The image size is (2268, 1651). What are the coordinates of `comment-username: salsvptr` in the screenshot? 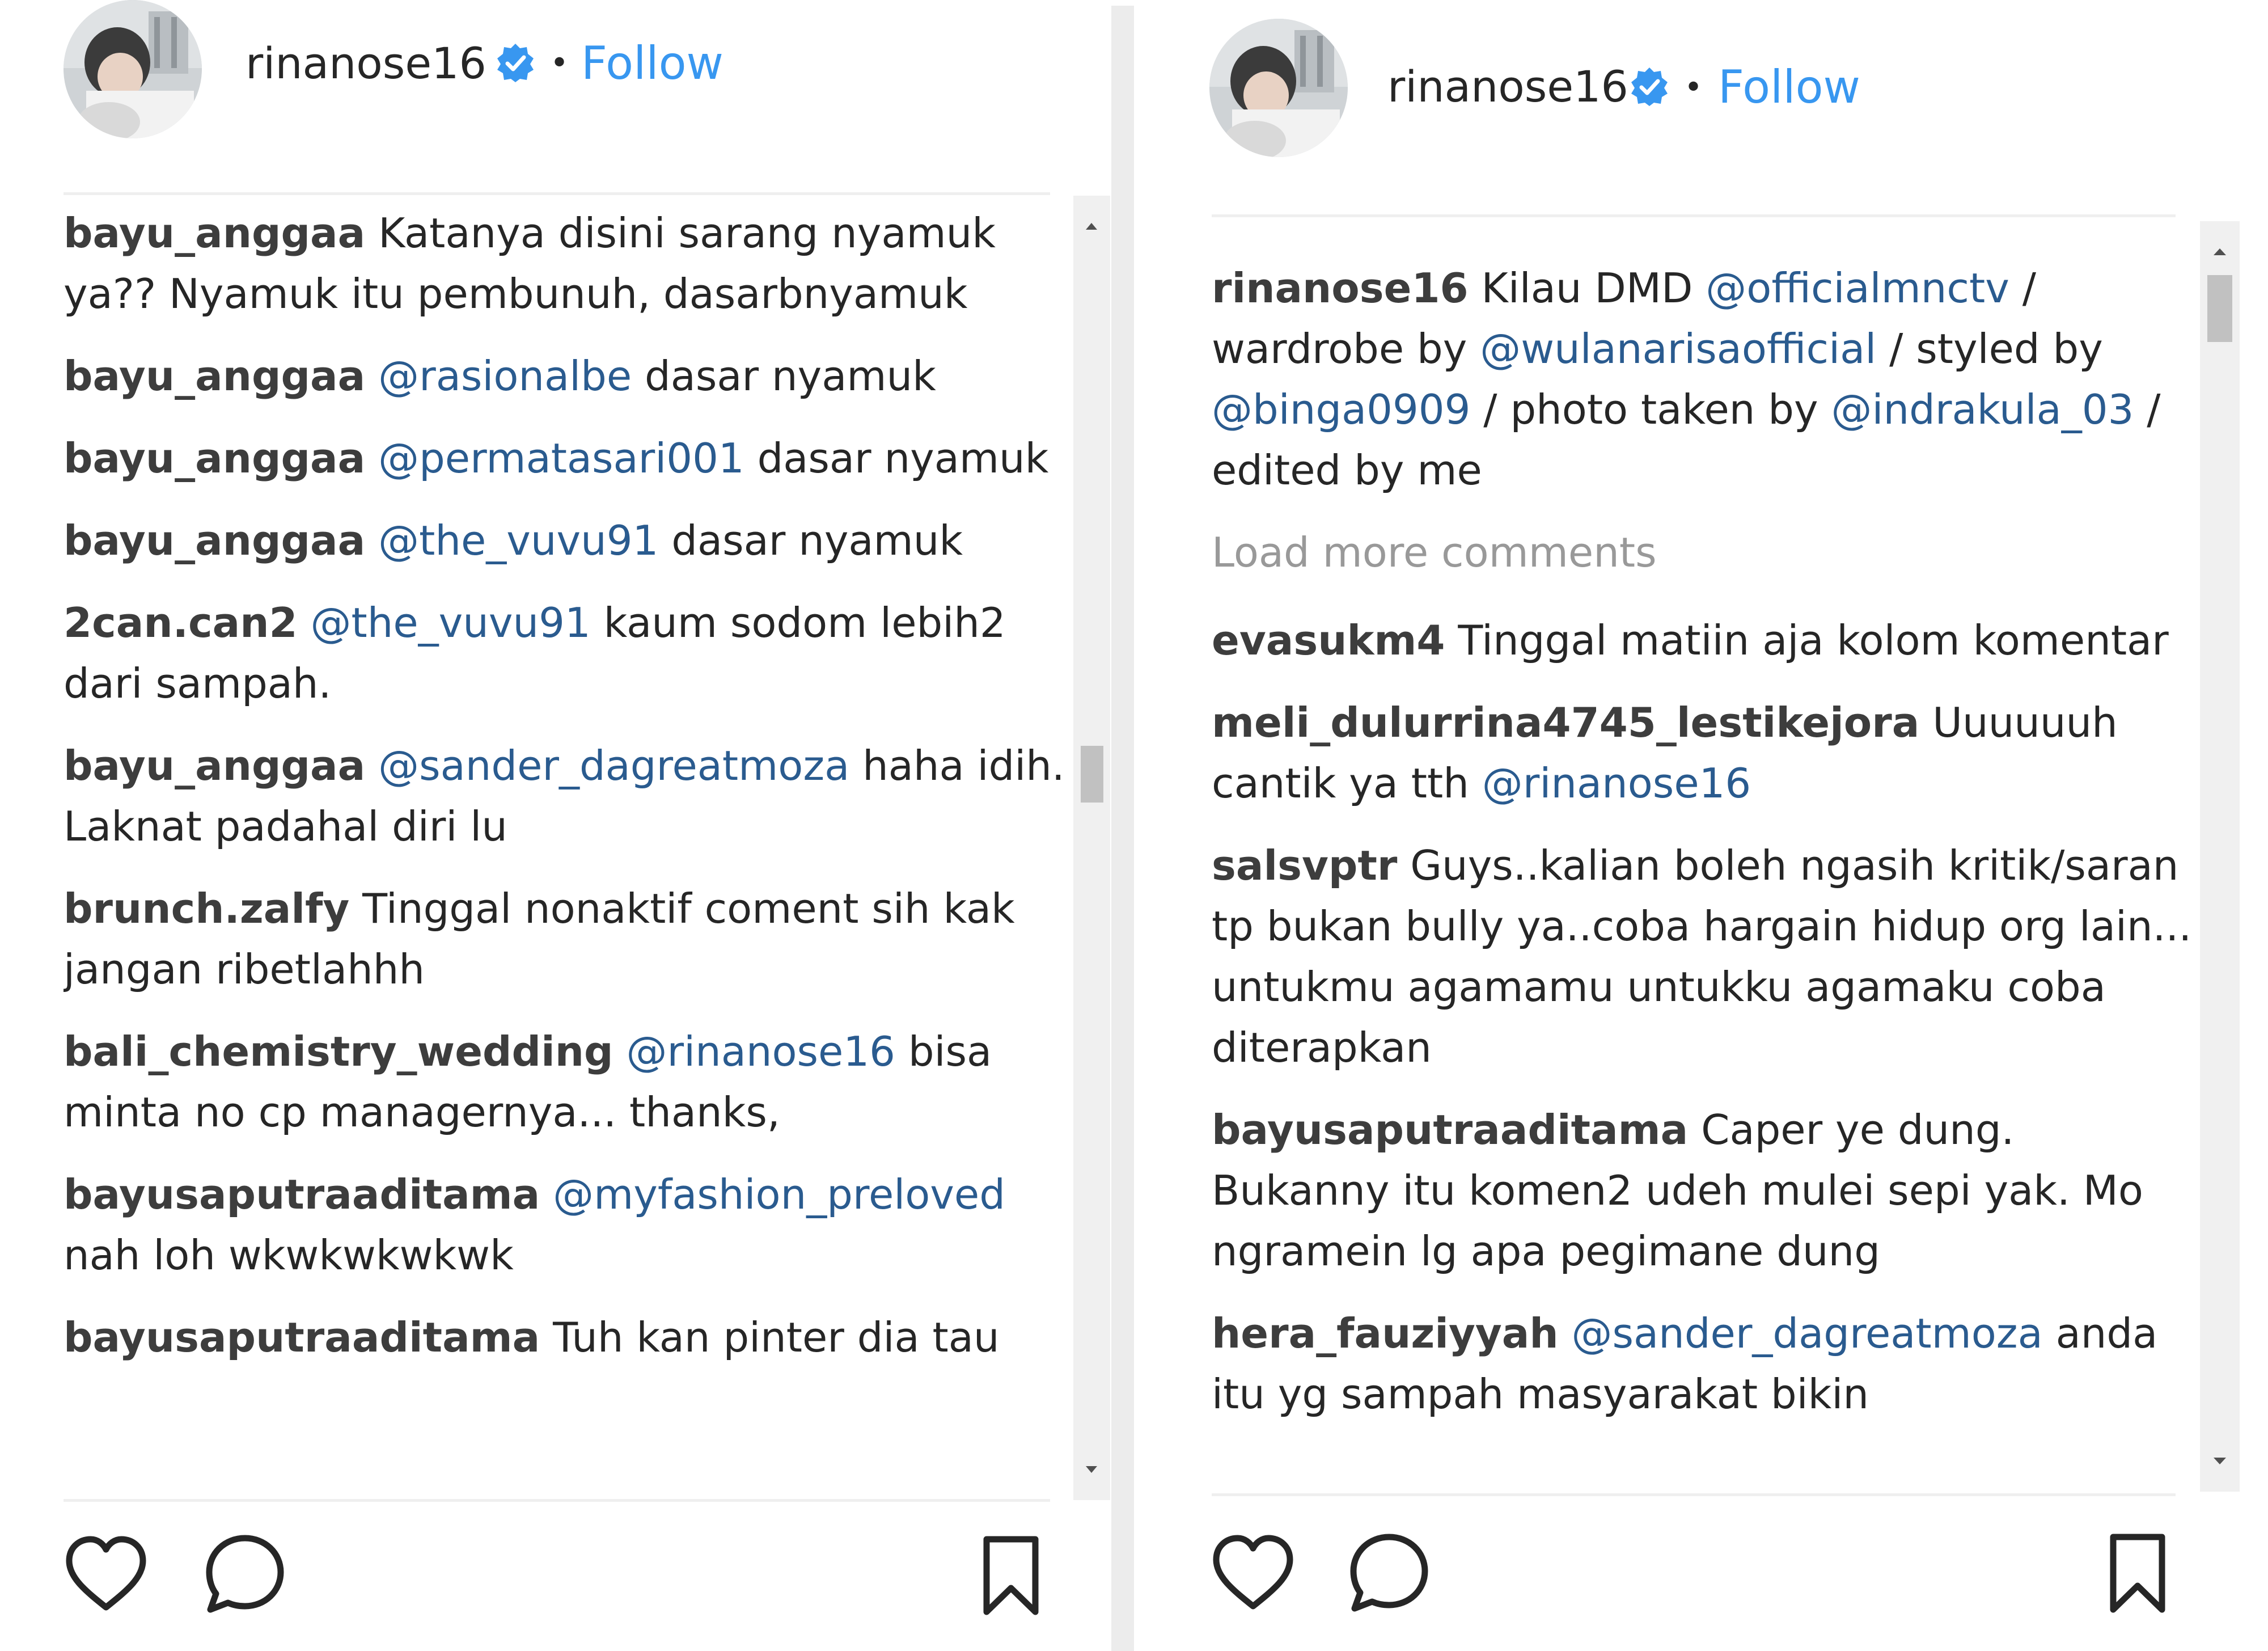 It's located at (1304, 865).